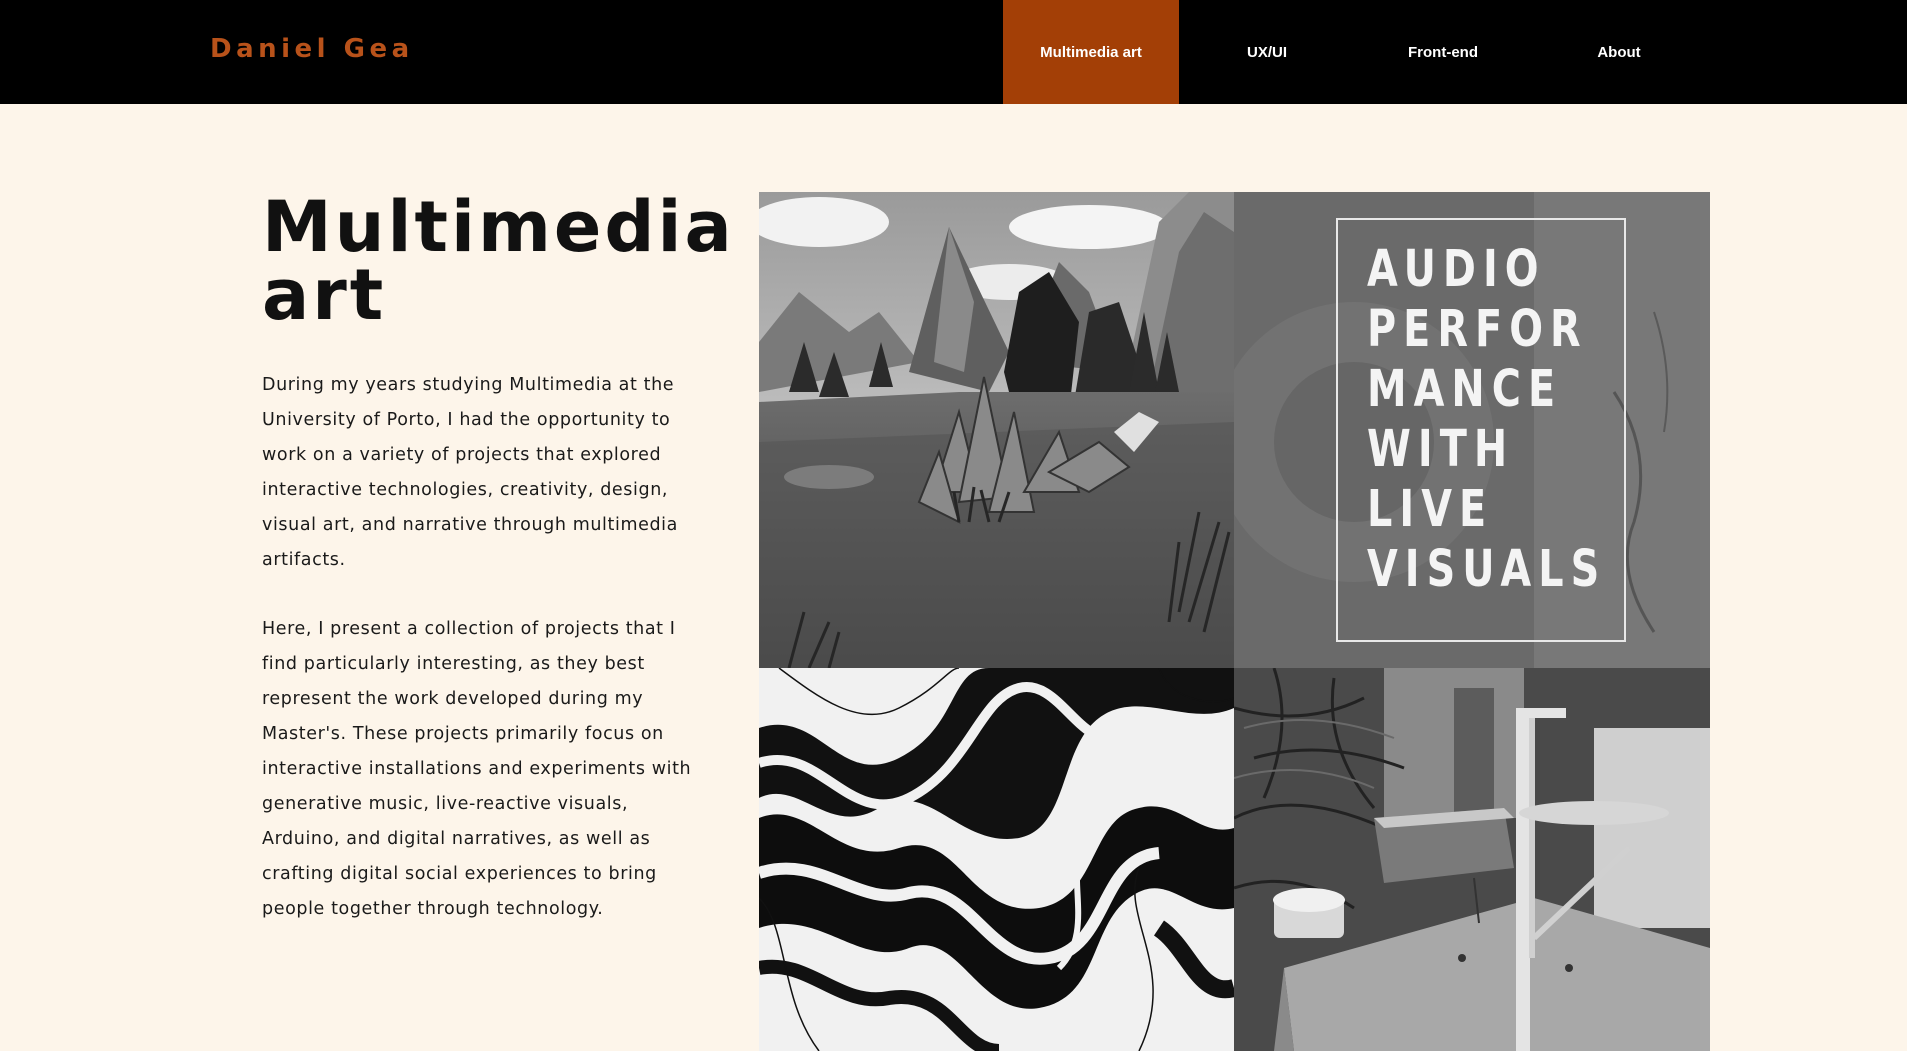 The width and height of the screenshot is (1907, 1051). I want to click on landscape-image, so click(996, 430).